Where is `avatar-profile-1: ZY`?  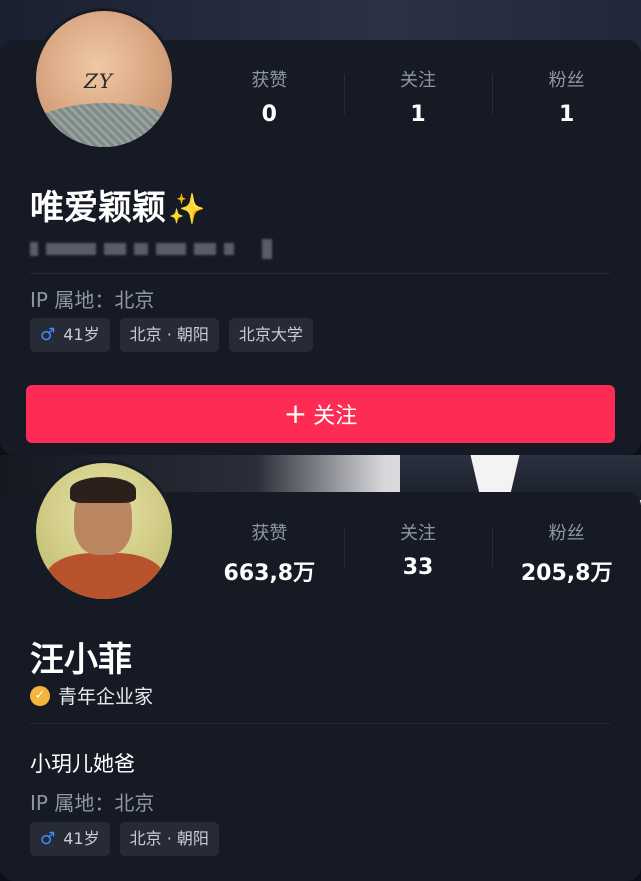
avatar-profile-1: ZY is located at coordinates (104, 79).